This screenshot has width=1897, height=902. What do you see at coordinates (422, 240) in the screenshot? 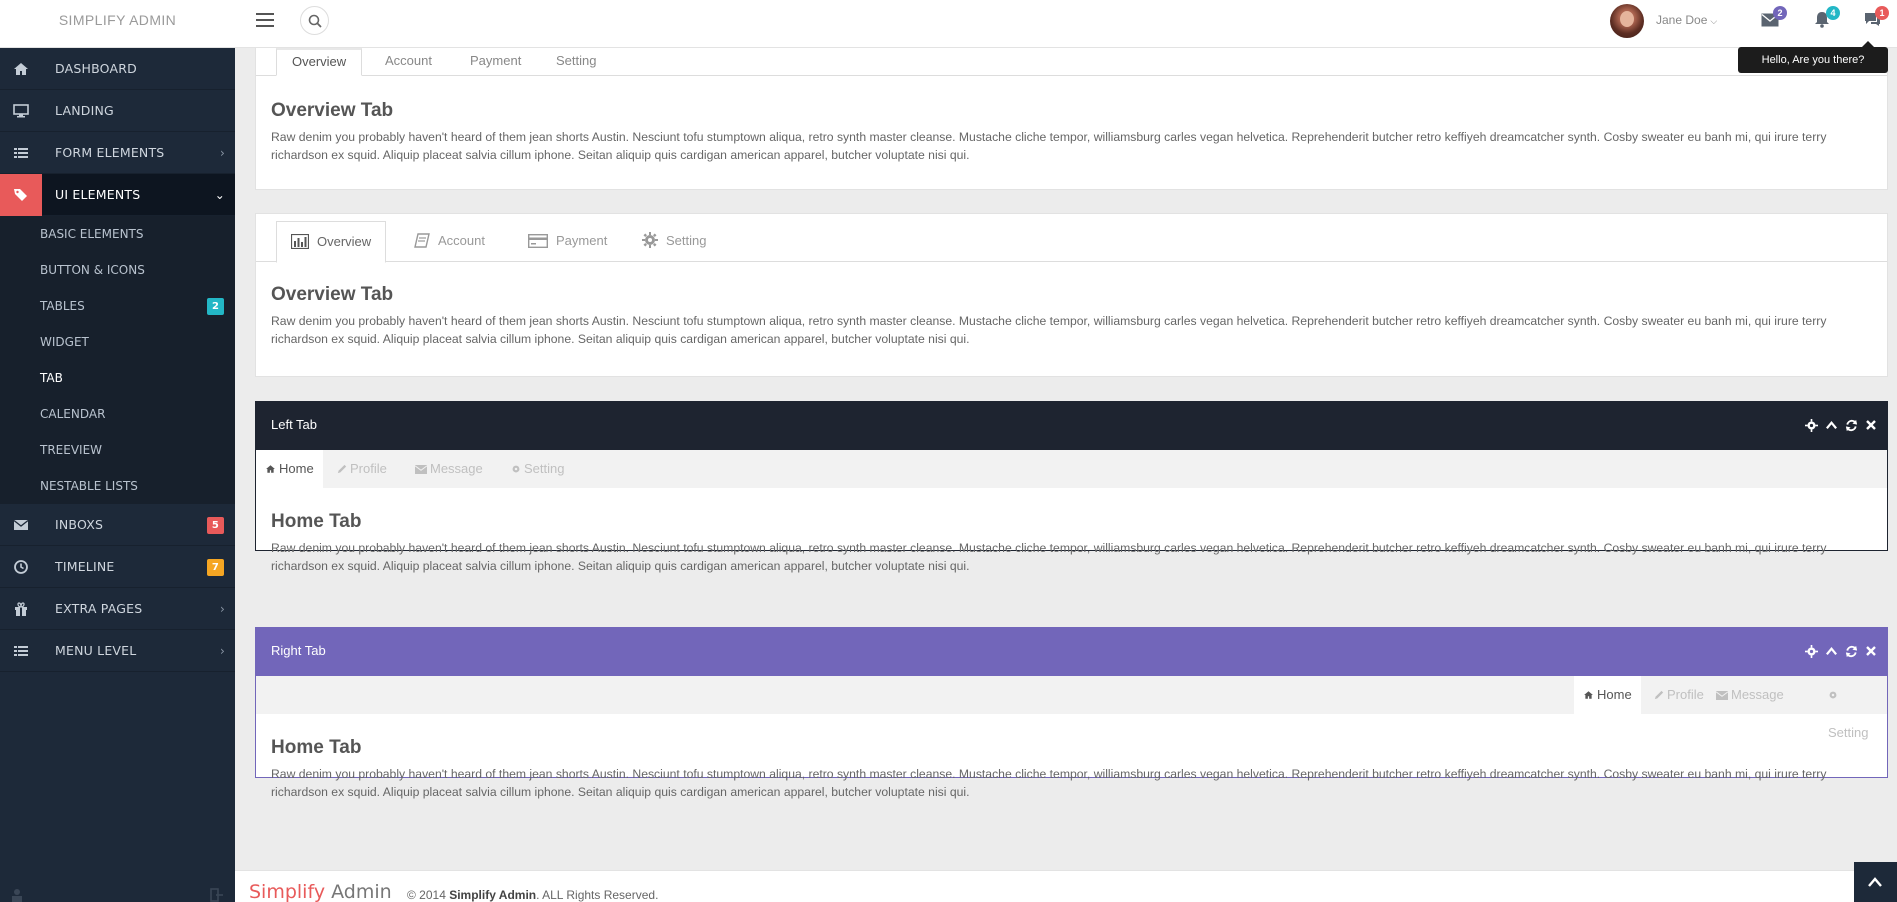
I see `book-icon` at bounding box center [422, 240].